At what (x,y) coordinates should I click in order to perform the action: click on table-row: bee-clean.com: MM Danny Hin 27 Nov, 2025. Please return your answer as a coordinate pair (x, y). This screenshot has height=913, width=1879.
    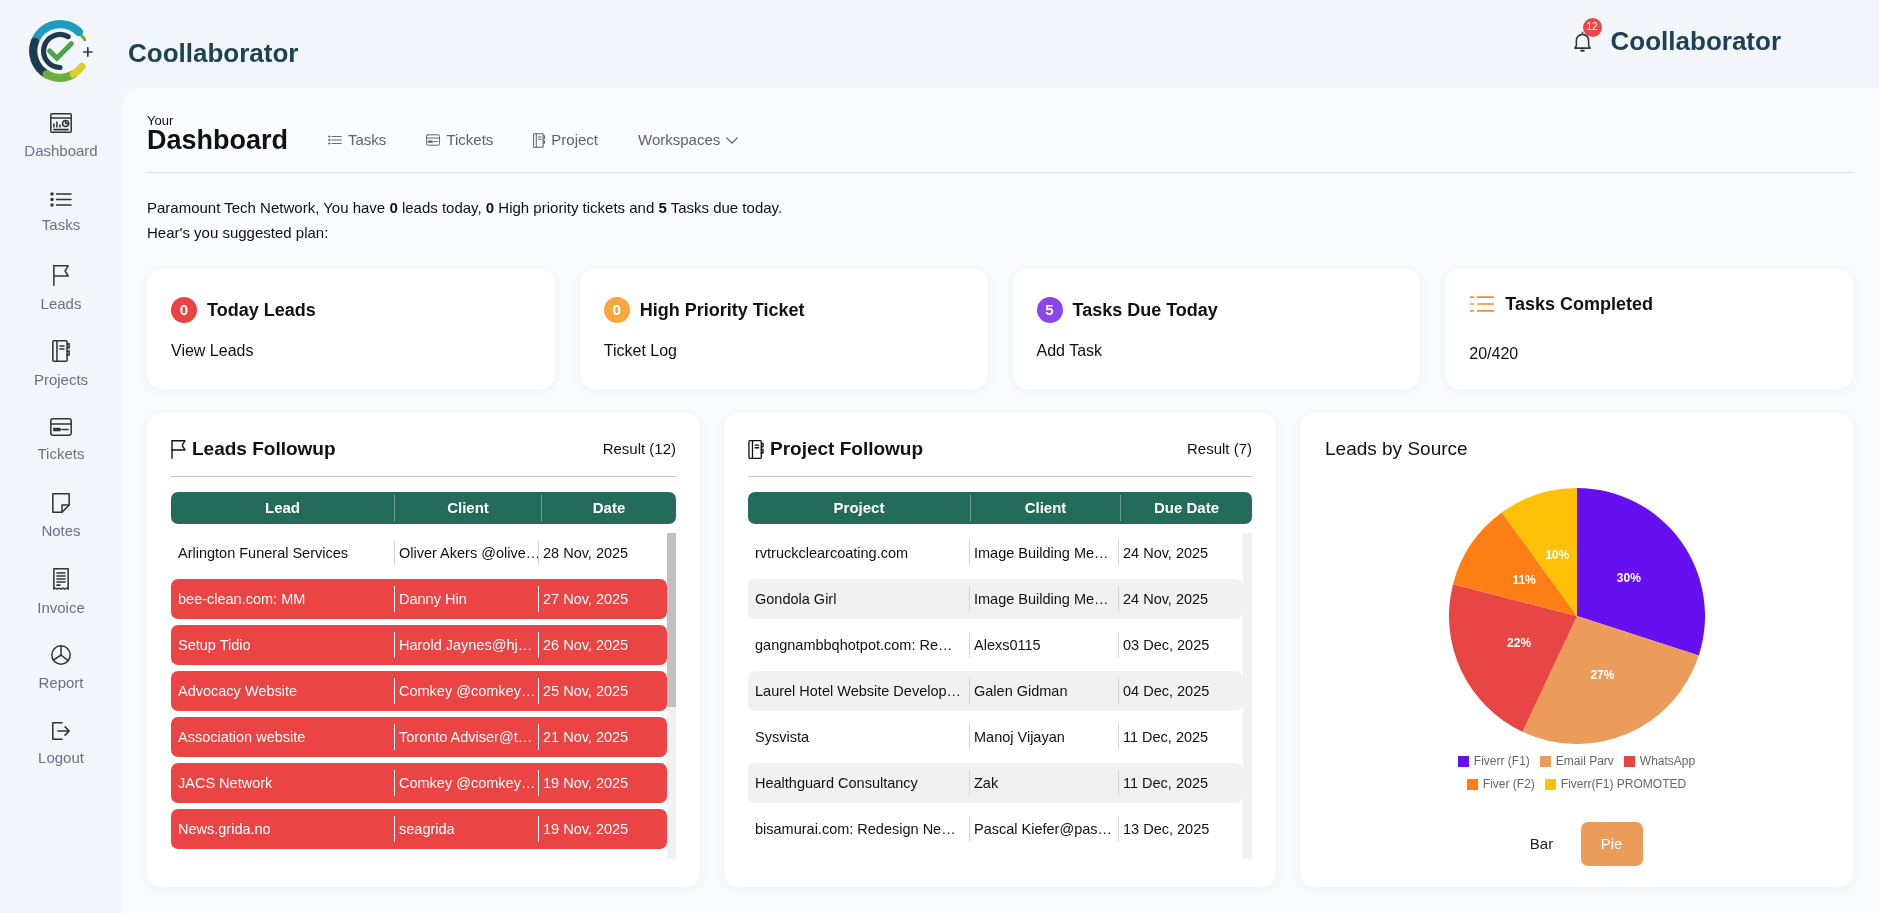
    Looking at the image, I should click on (419, 599).